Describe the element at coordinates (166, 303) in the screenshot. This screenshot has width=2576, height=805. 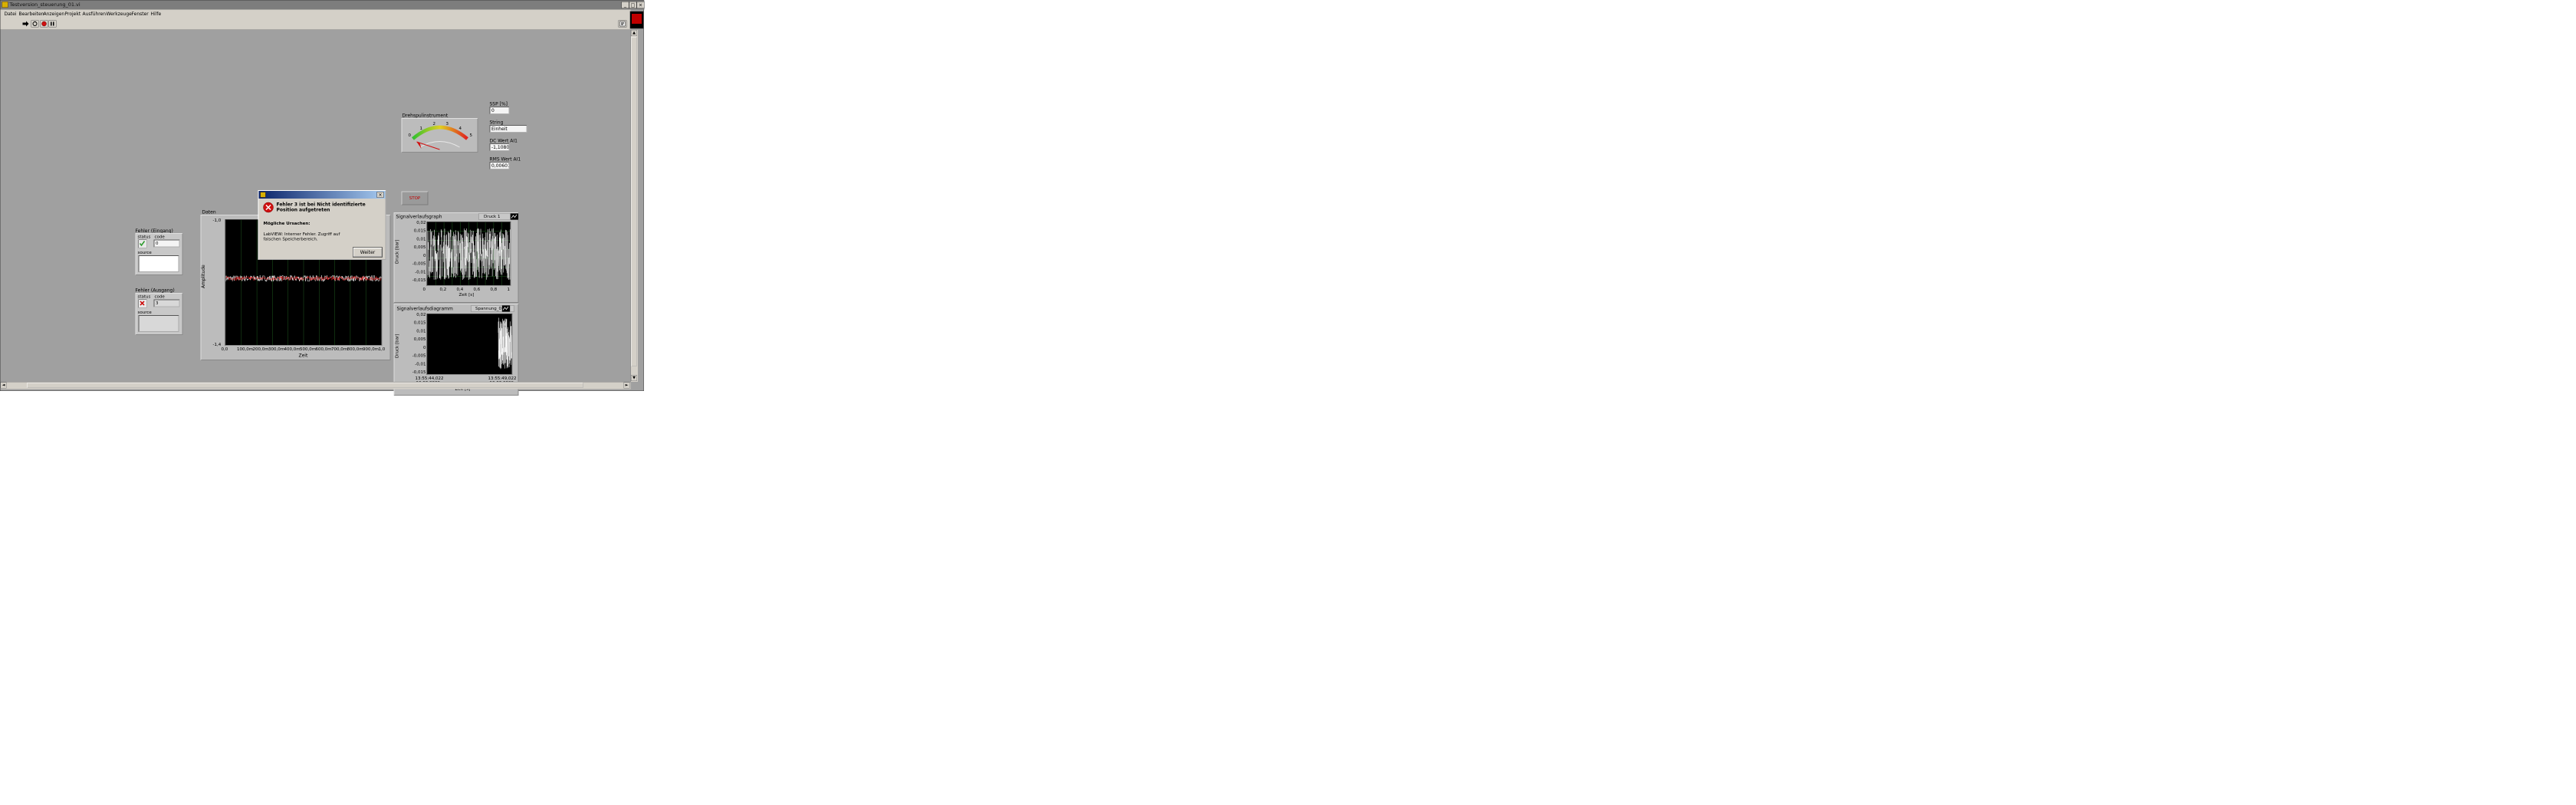
I see `error-out-code-field: 3` at that location.